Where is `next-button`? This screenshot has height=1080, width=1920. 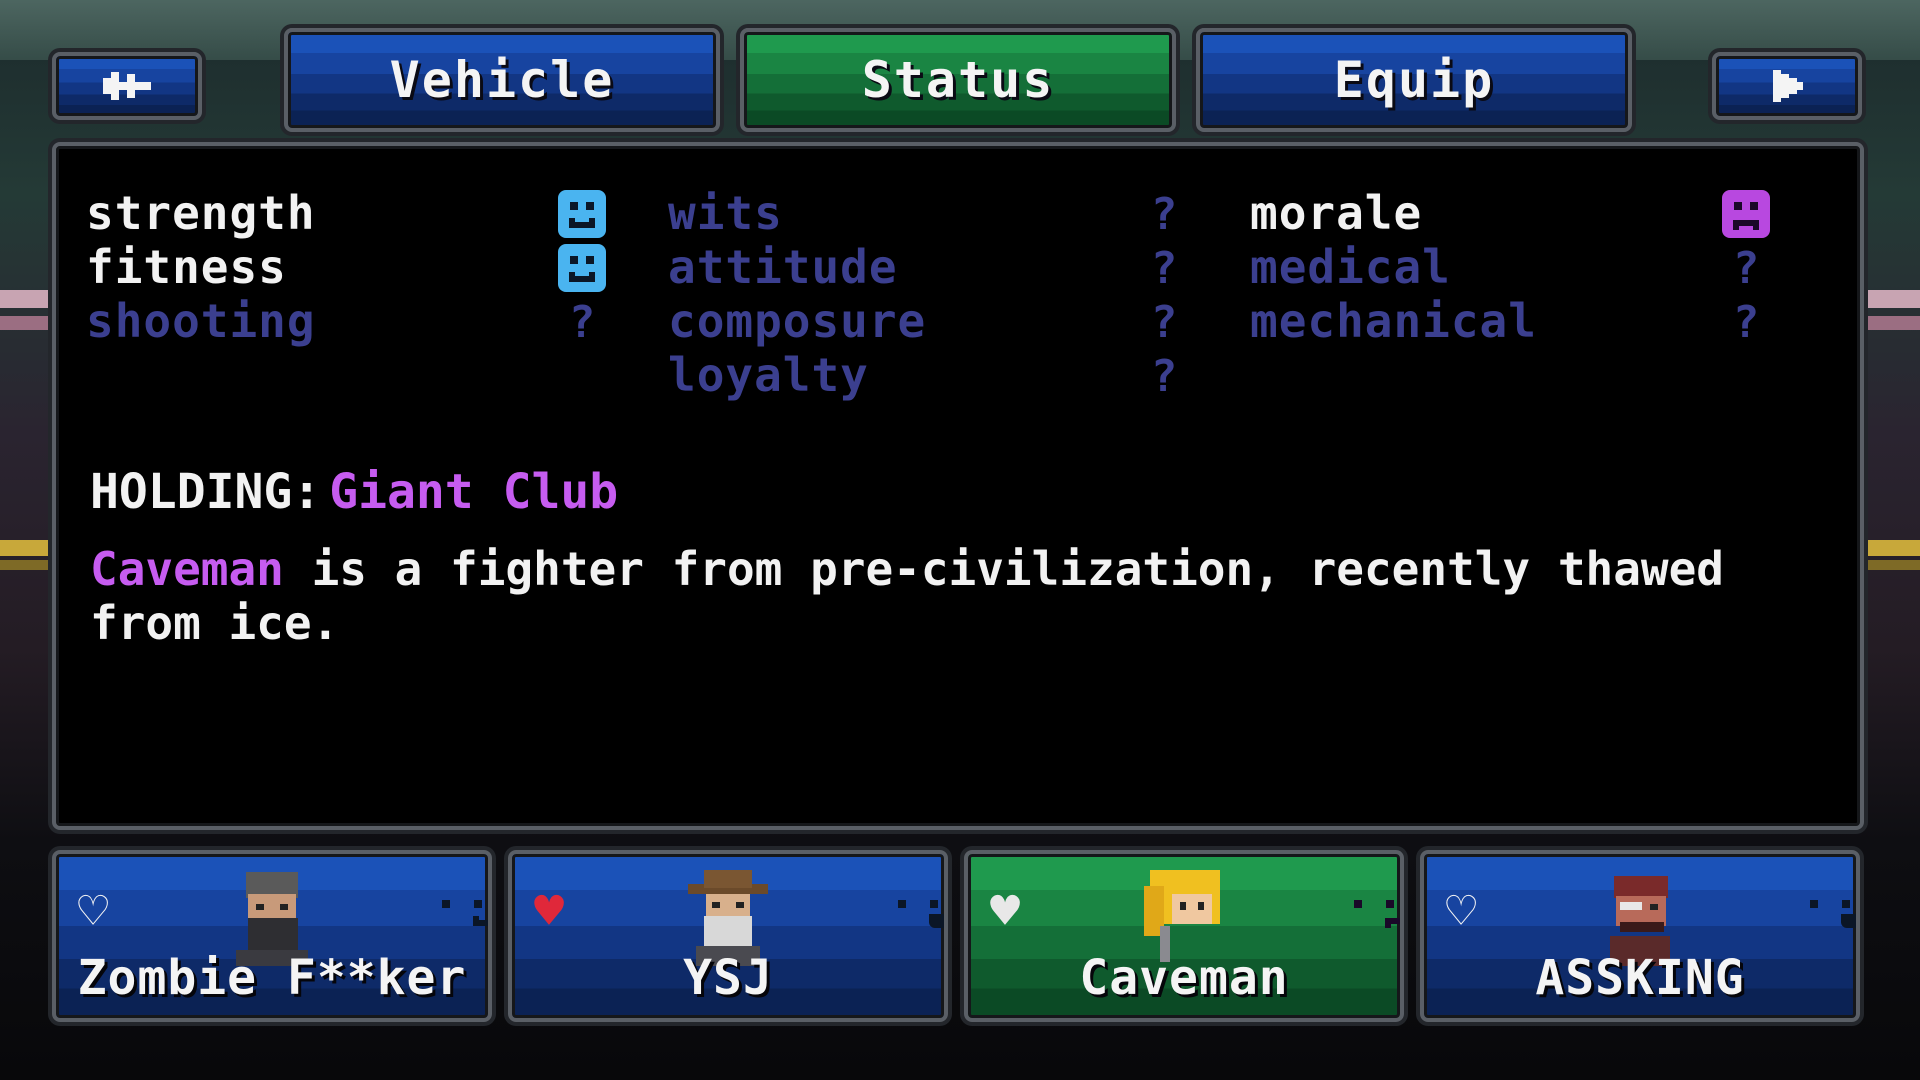
next-button is located at coordinates (1787, 86).